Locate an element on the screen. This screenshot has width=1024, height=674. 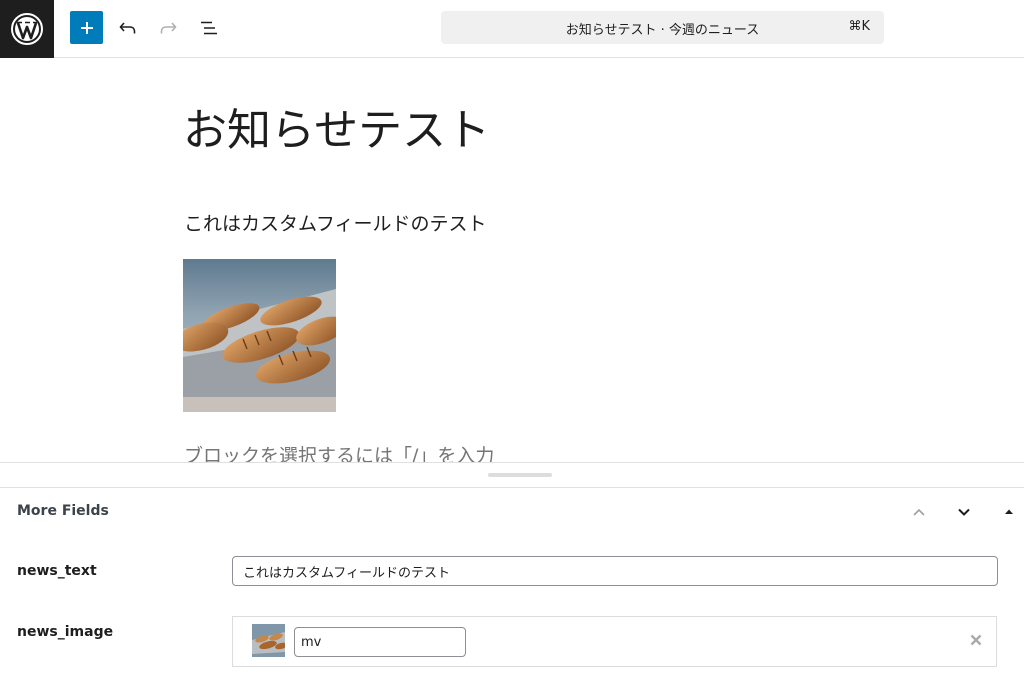
wordpress-logo-icon is located at coordinates (27, 29).